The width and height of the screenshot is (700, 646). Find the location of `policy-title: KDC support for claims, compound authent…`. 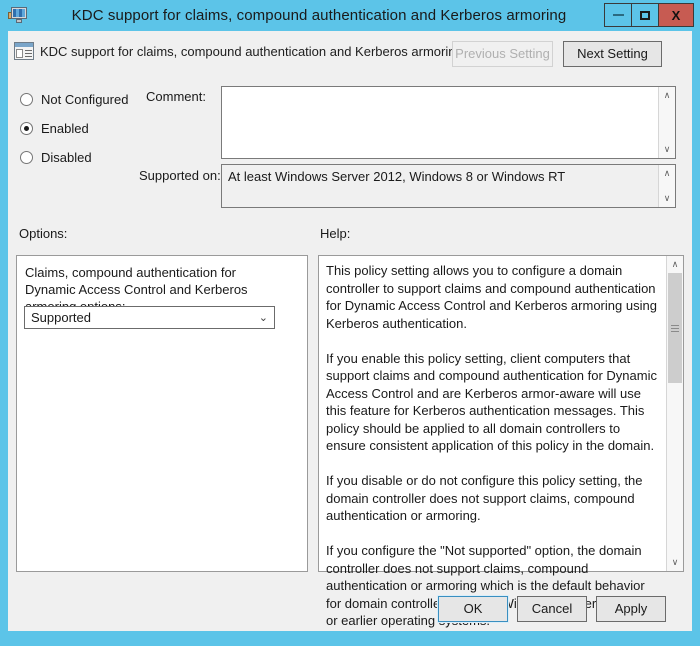

policy-title: KDC support for claims, compound authent… is located at coordinates (251, 51).